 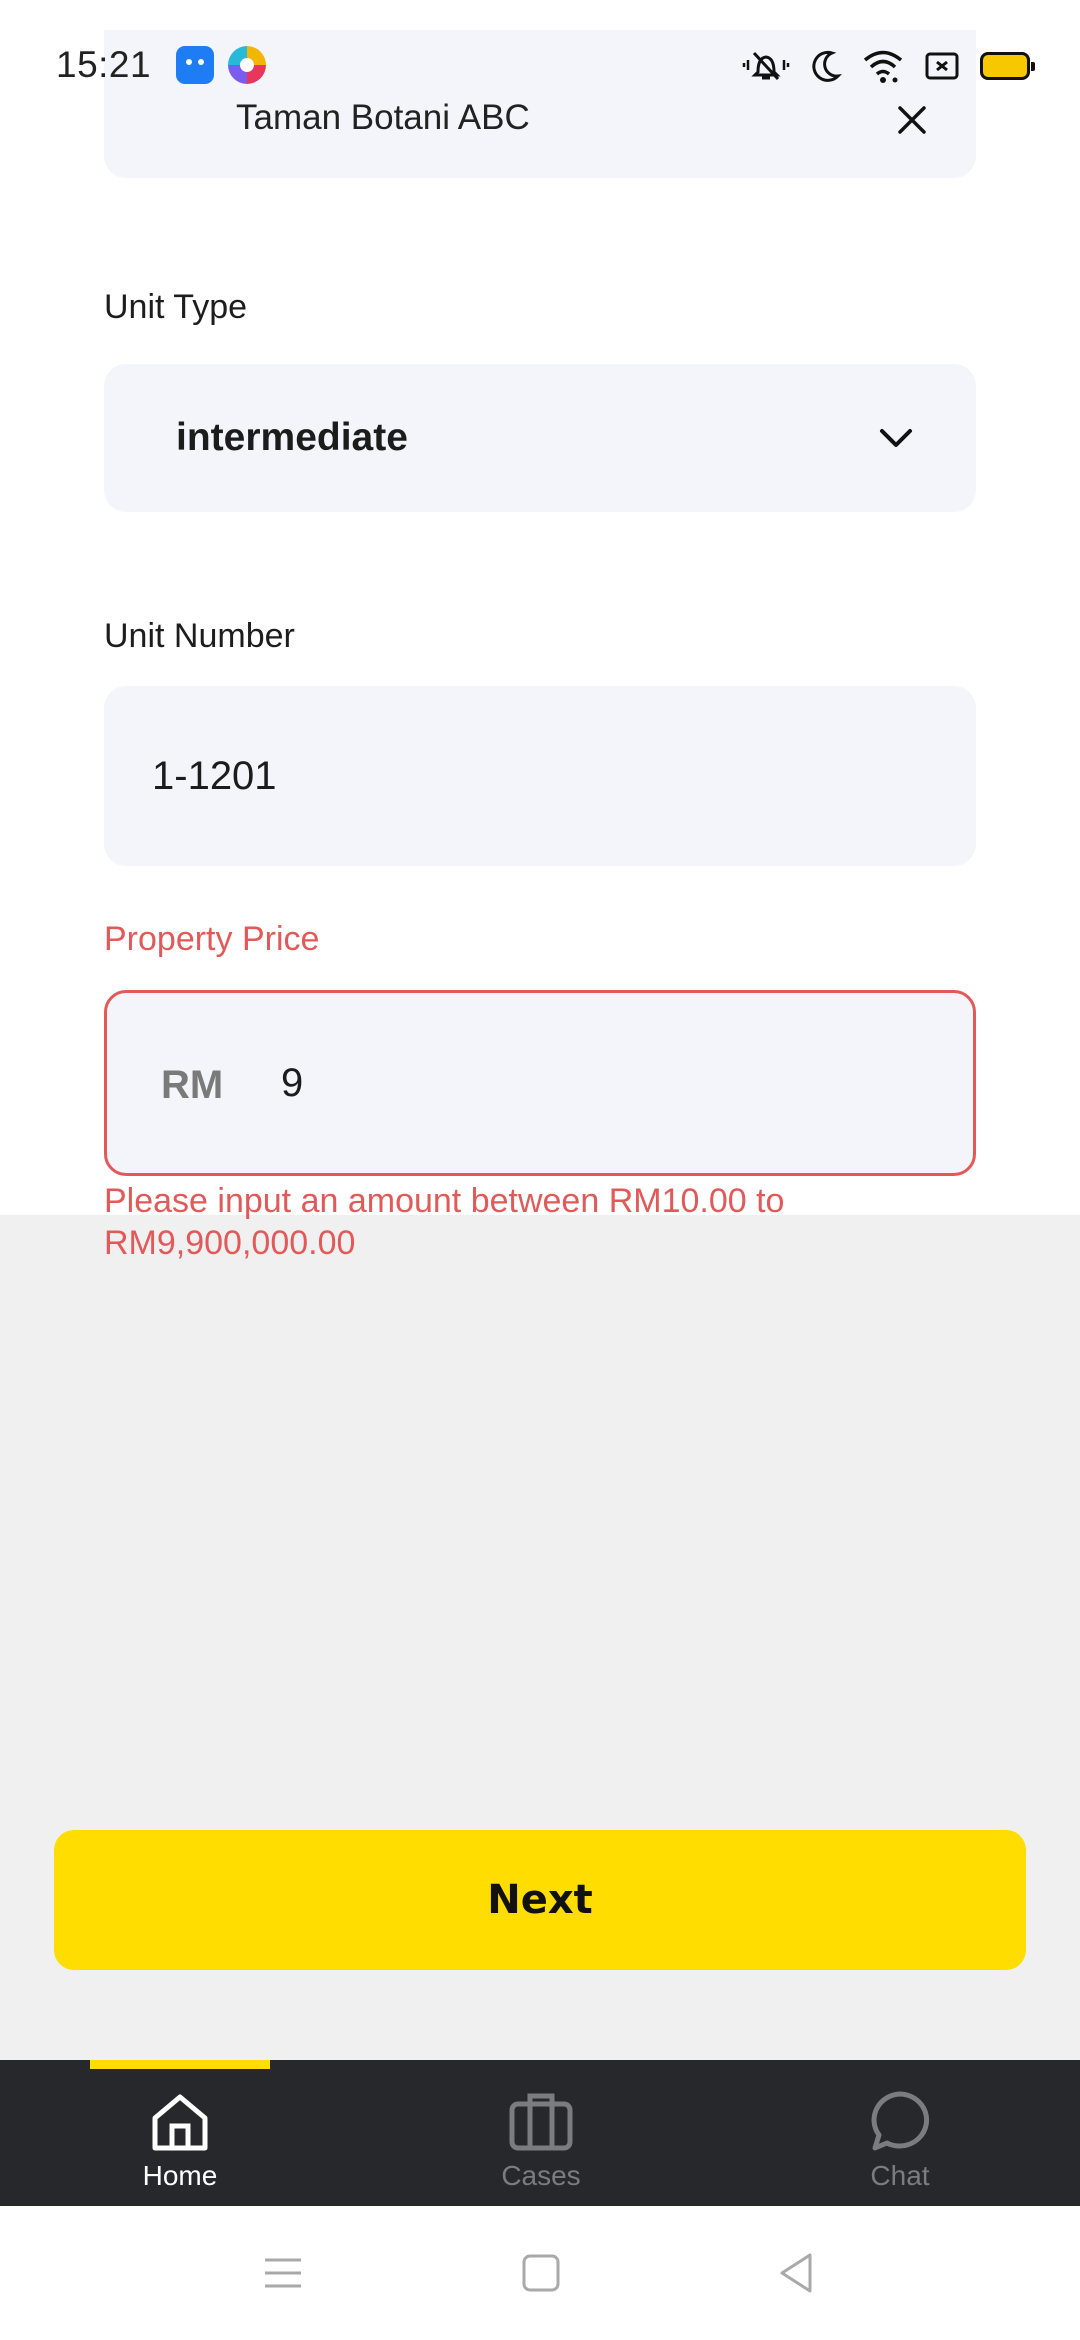 What do you see at coordinates (900, 2175) in the screenshot?
I see `tab-chat-label: Chat` at bounding box center [900, 2175].